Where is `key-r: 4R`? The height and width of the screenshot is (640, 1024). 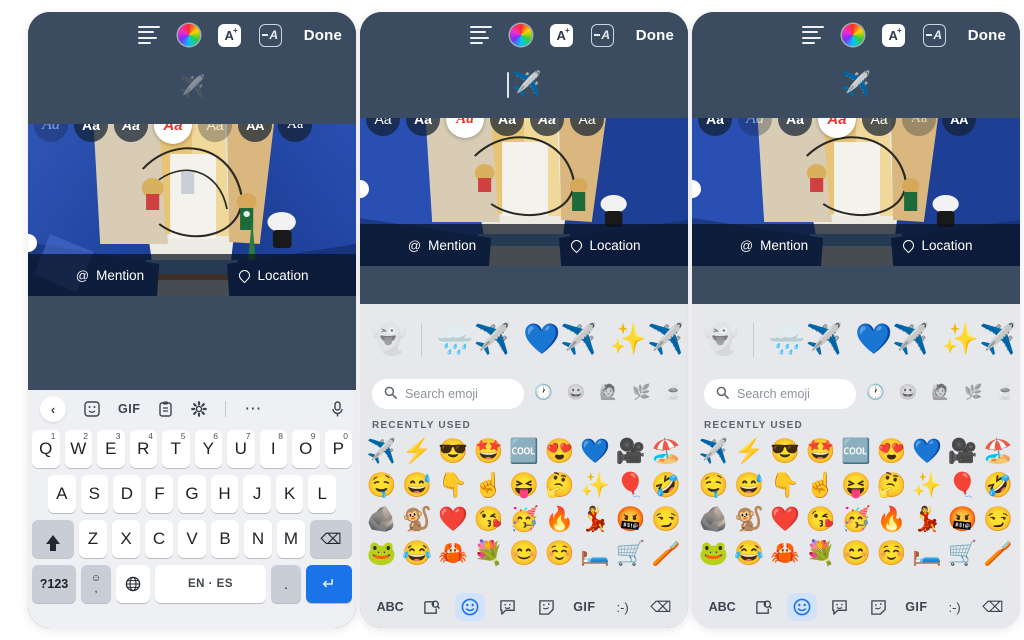
key-r: 4R is located at coordinates (143, 449).